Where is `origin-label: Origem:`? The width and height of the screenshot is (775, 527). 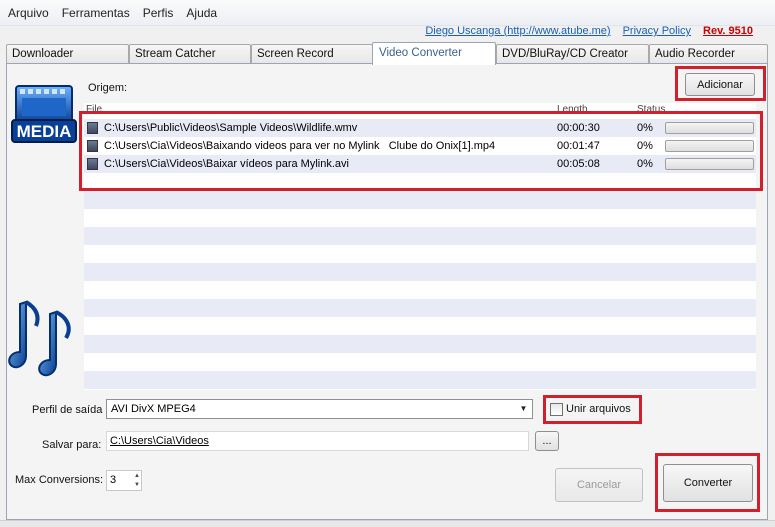
origin-label: Origem: is located at coordinates (108, 88).